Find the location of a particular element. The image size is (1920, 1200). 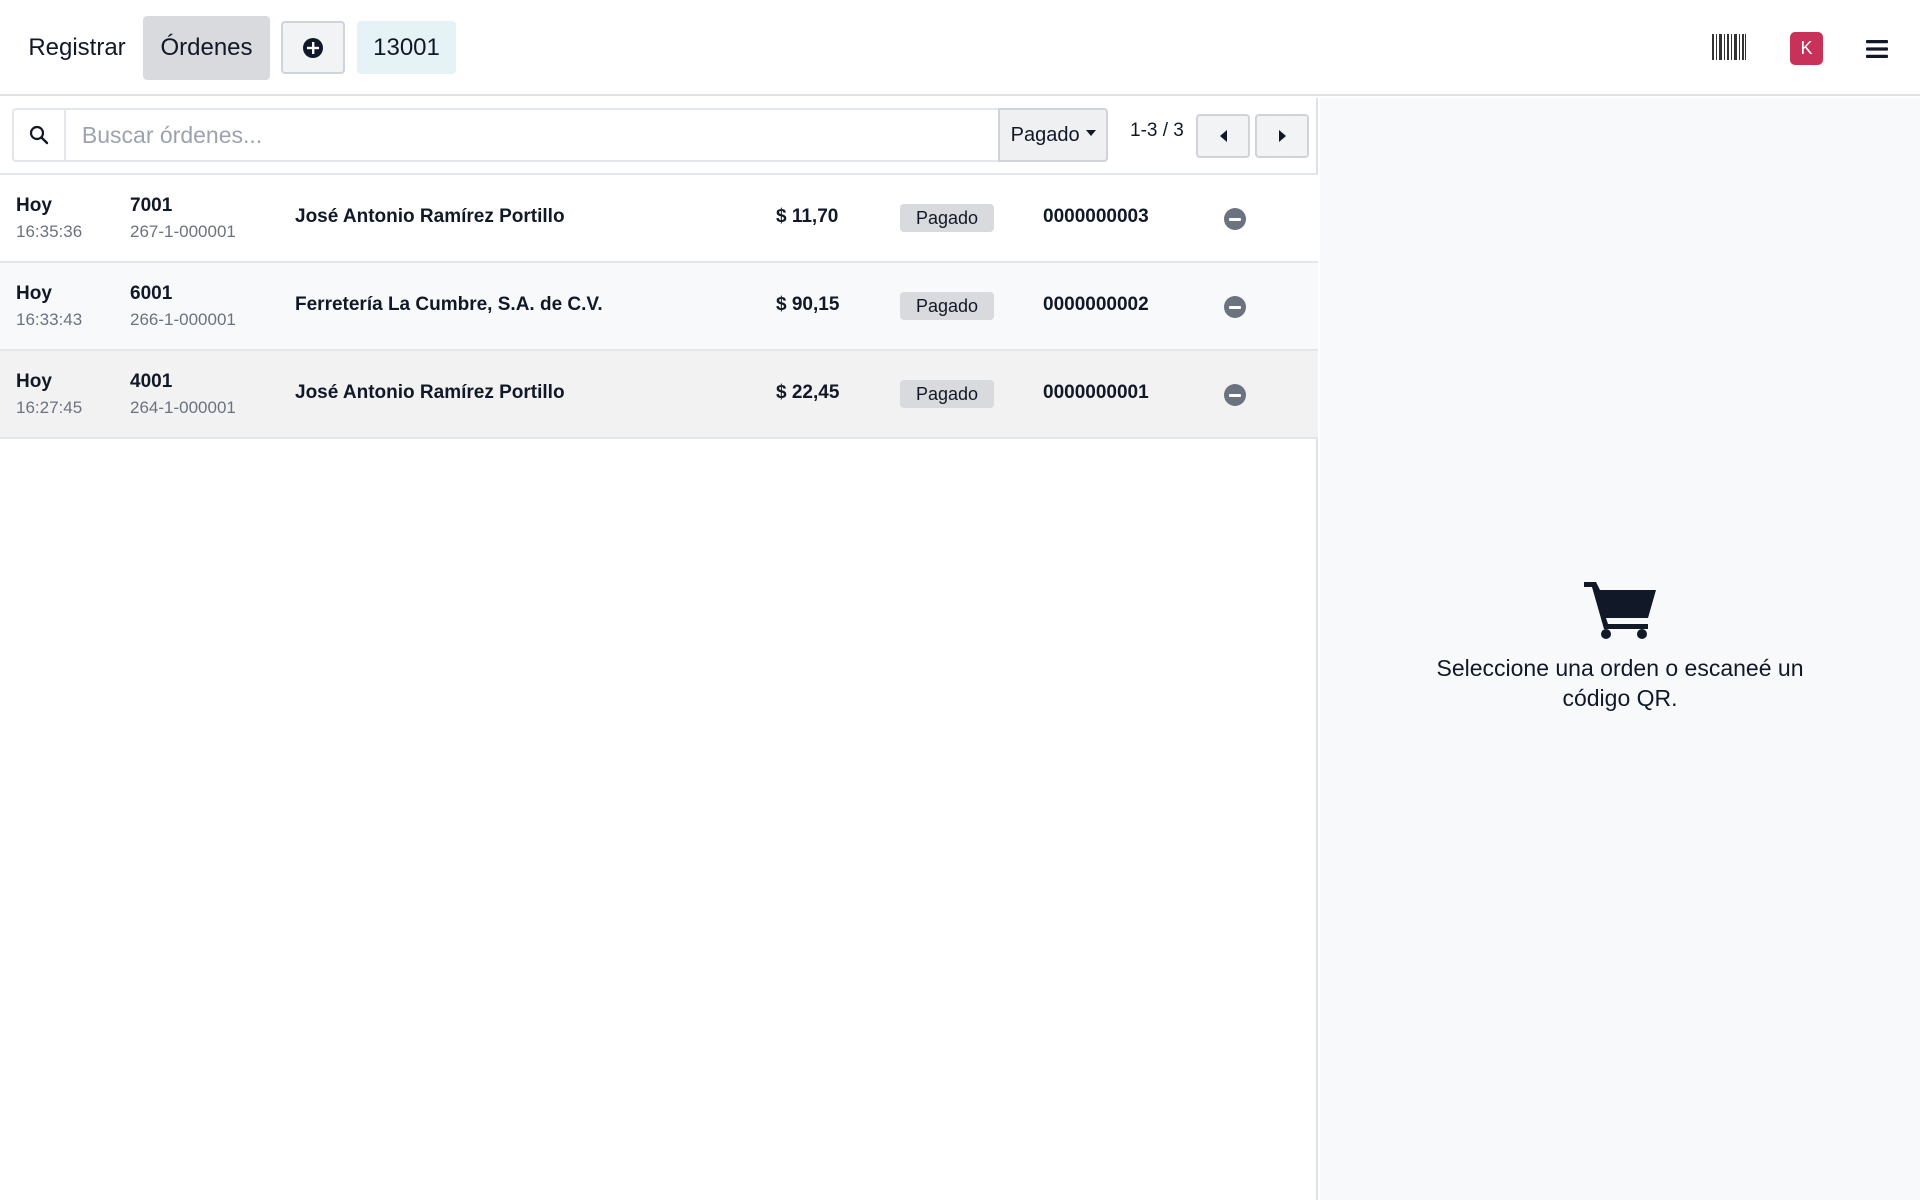

caret-right-icon is located at coordinates (1282, 136).